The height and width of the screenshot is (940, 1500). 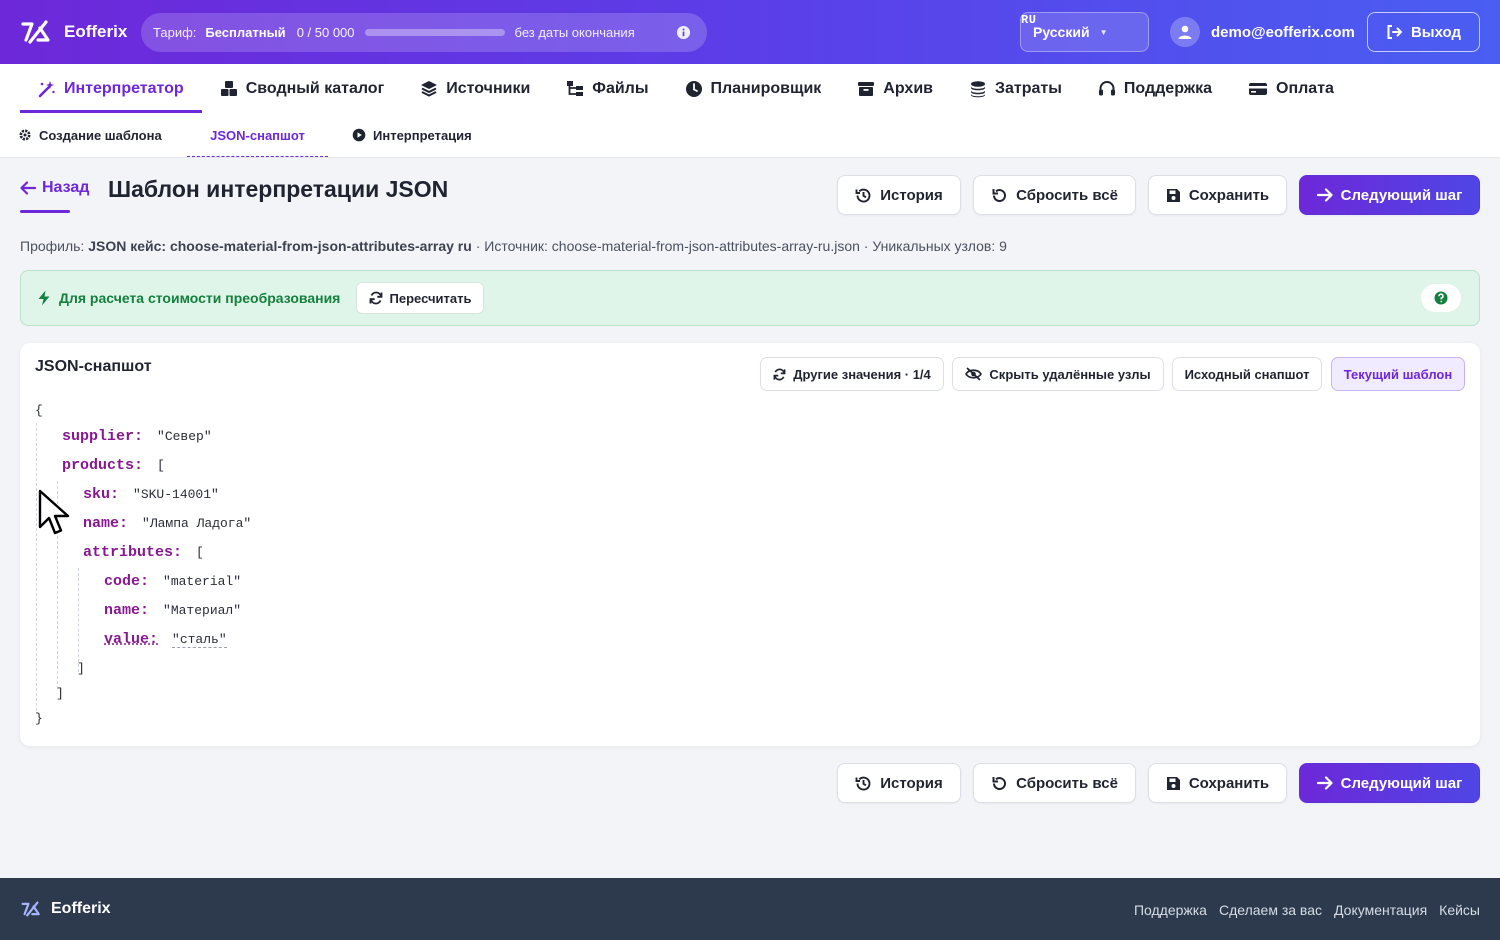 I want to click on tab-label: JSON-снапшот, so click(x=257, y=135).